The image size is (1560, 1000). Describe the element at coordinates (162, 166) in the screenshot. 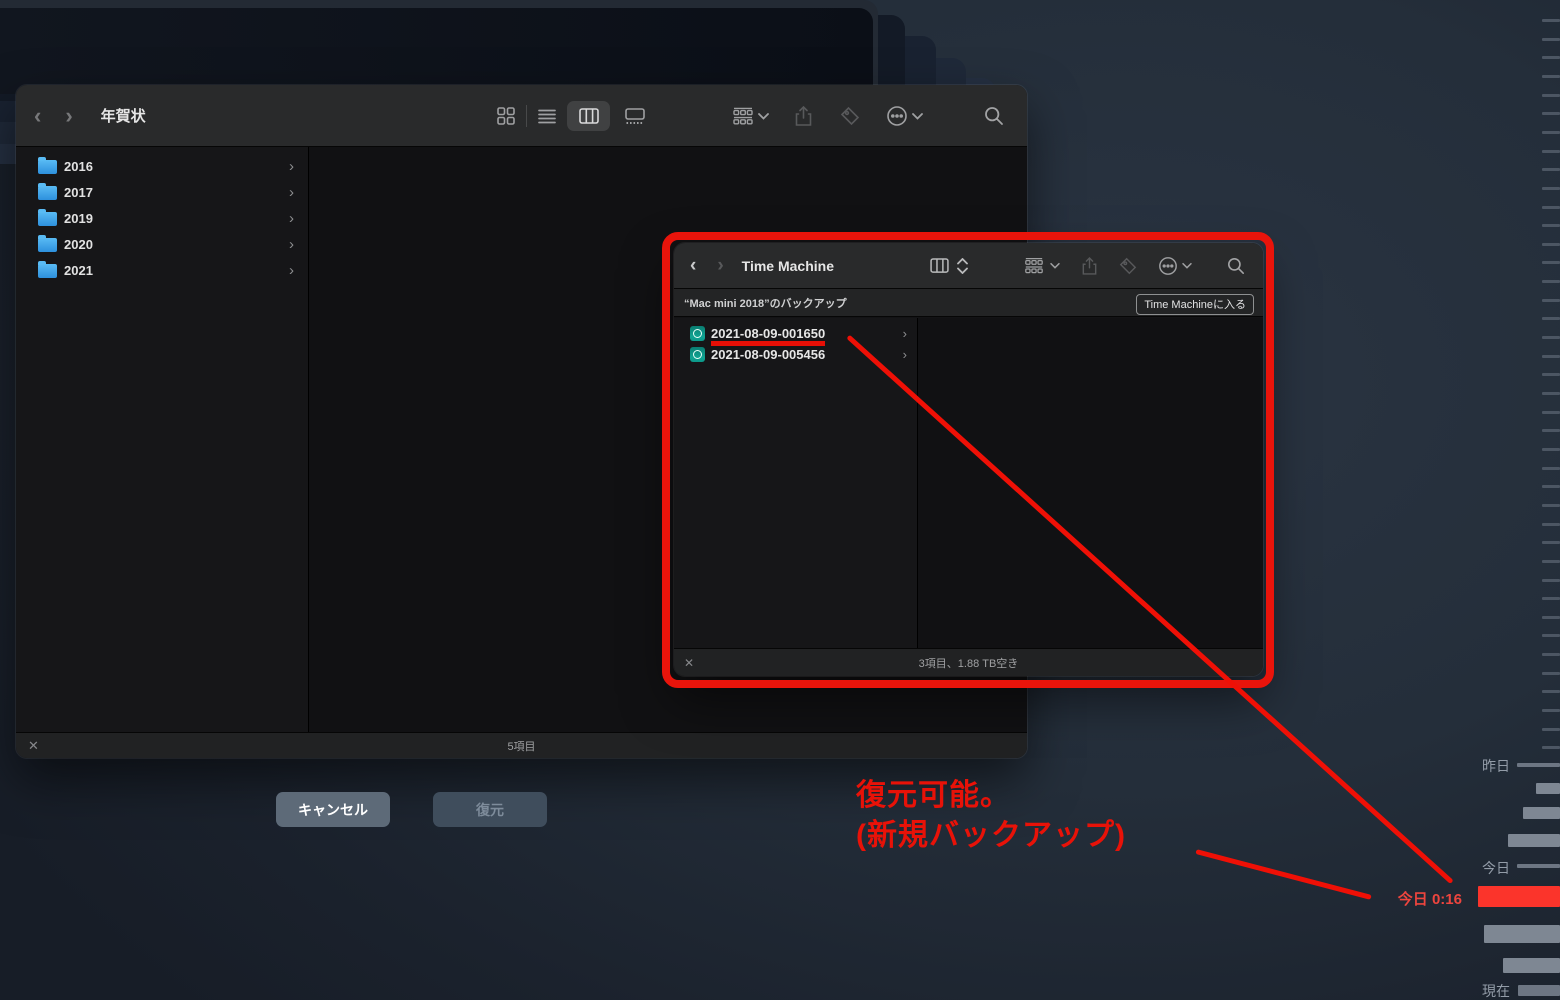

I see `folder-row: 2016 ›` at that location.